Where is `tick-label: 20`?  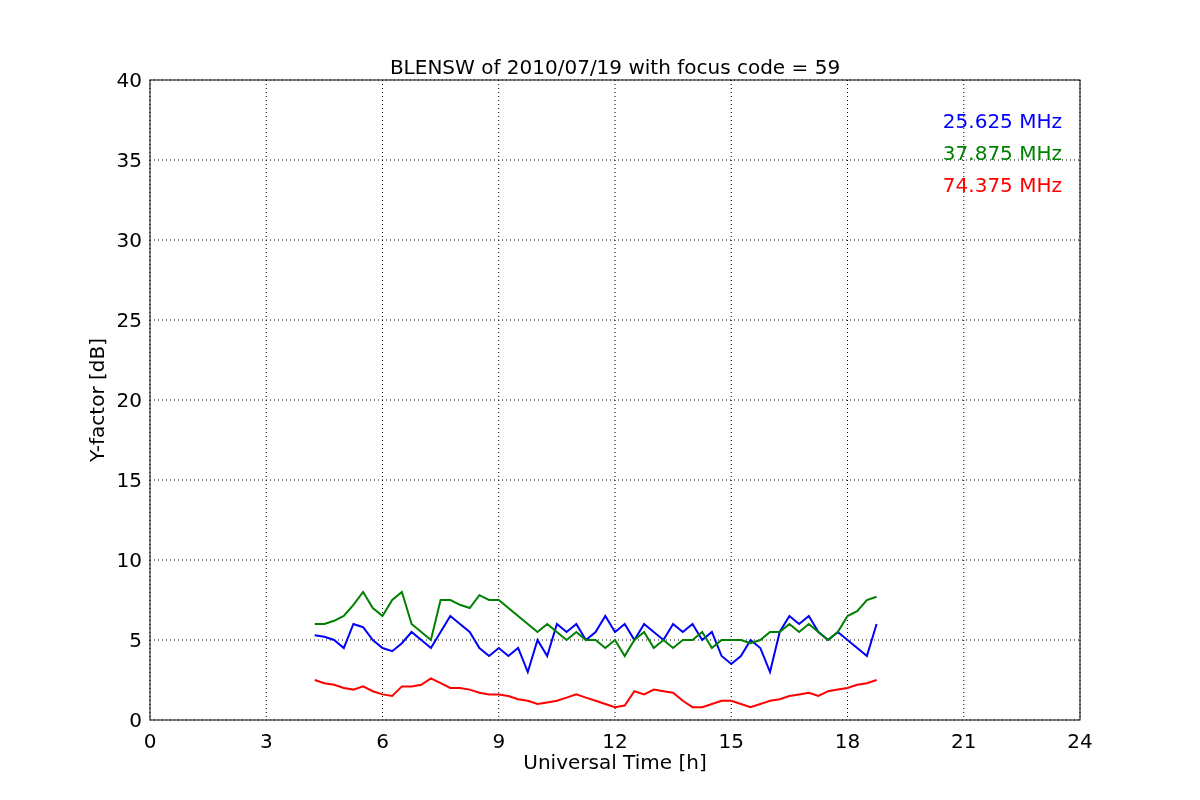
tick-label: 20 is located at coordinates (129, 400).